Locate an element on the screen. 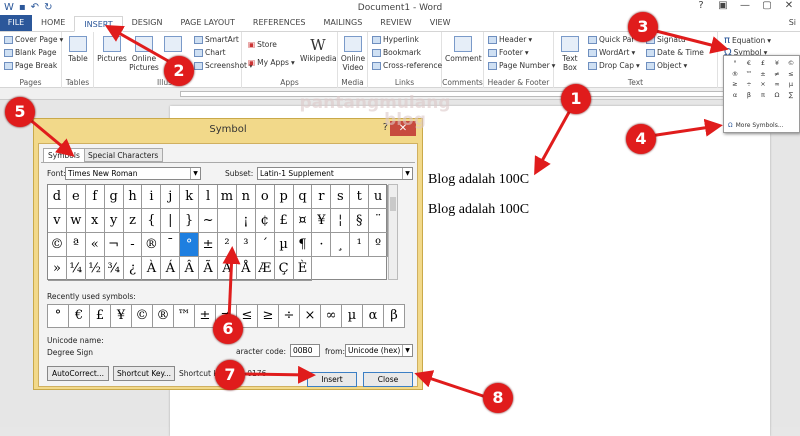 This screenshot has height=436, width=800. symbol-cell: ¶ is located at coordinates (303, 245).